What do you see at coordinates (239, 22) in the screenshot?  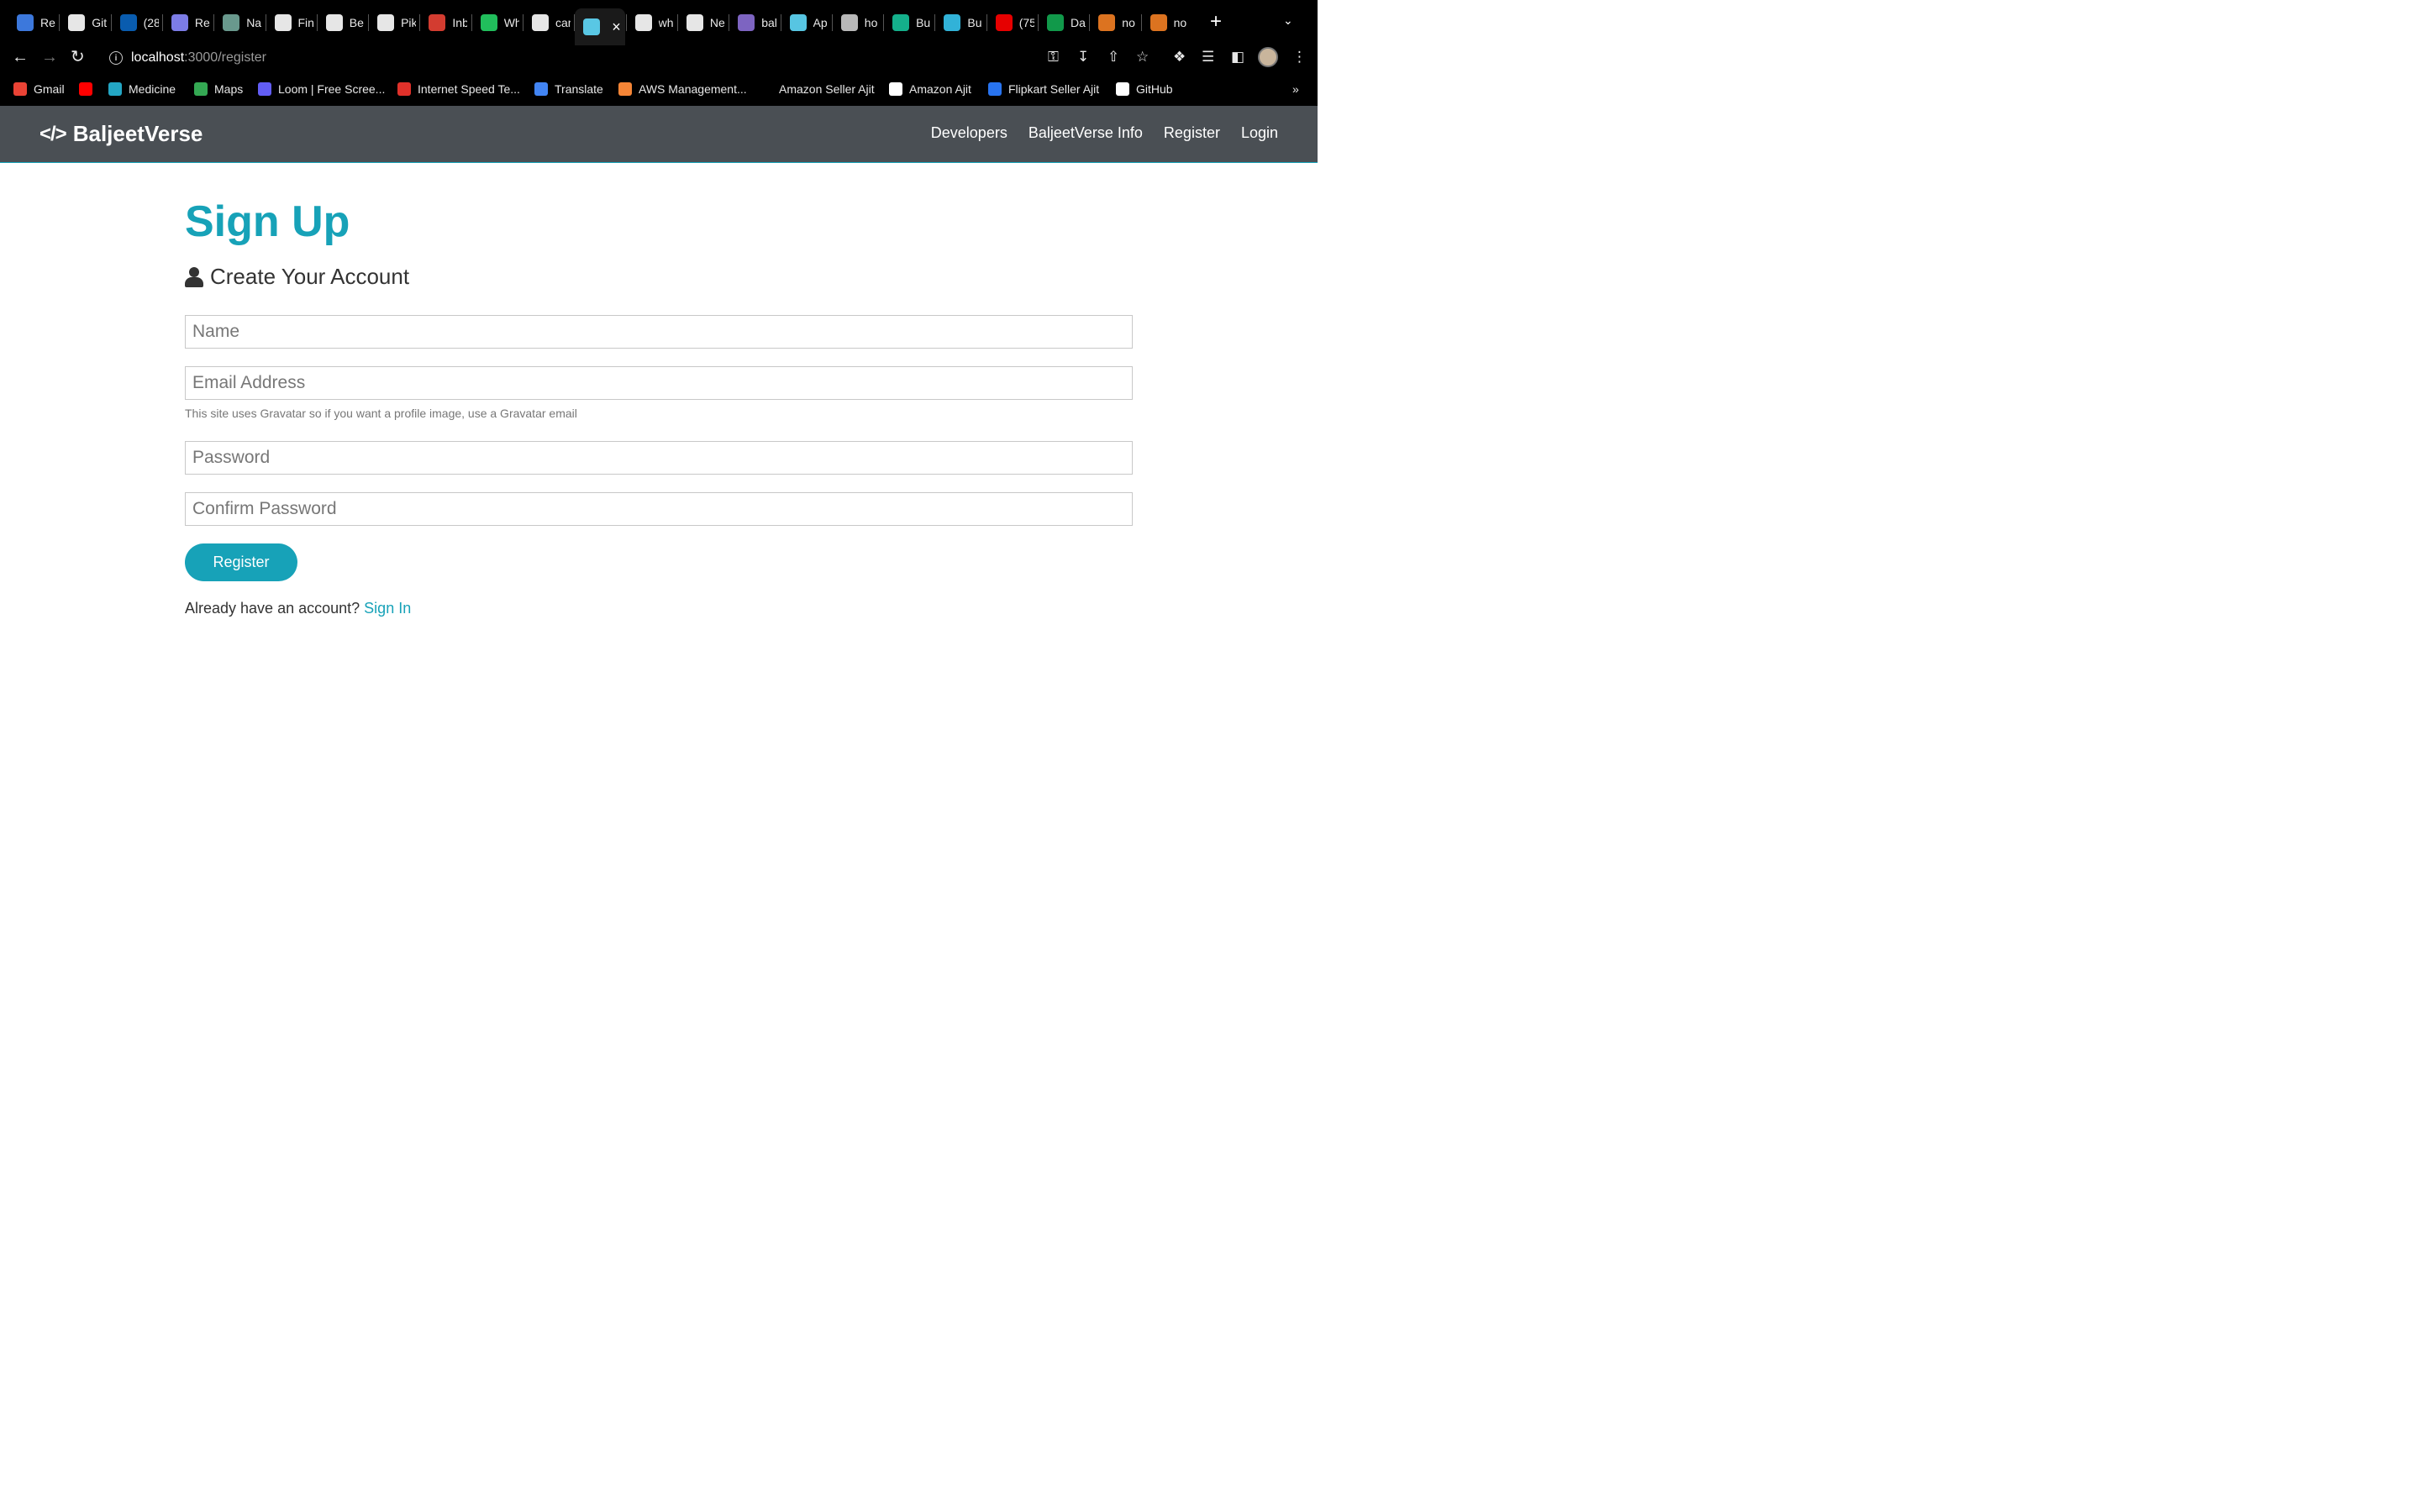 I see `browser-tab: Na` at bounding box center [239, 22].